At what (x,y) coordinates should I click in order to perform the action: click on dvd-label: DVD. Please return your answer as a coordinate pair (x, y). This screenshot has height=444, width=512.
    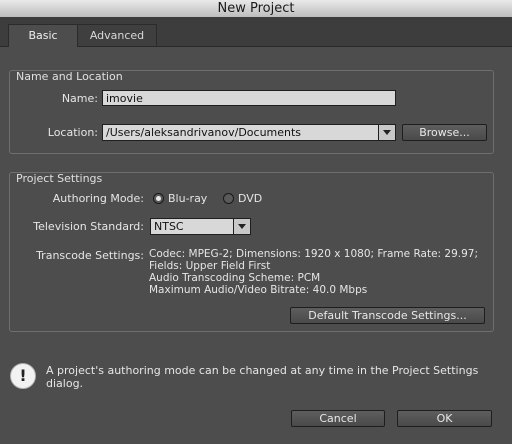
    Looking at the image, I should click on (250, 198).